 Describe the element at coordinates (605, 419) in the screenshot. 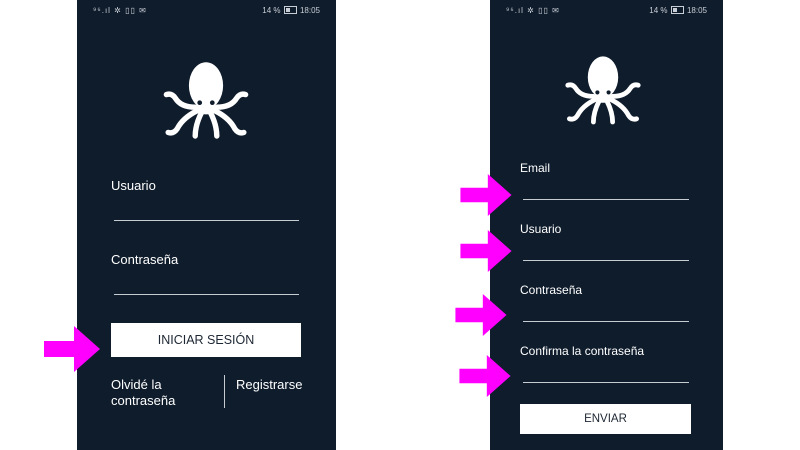

I see `send-button: ENVIAR` at that location.